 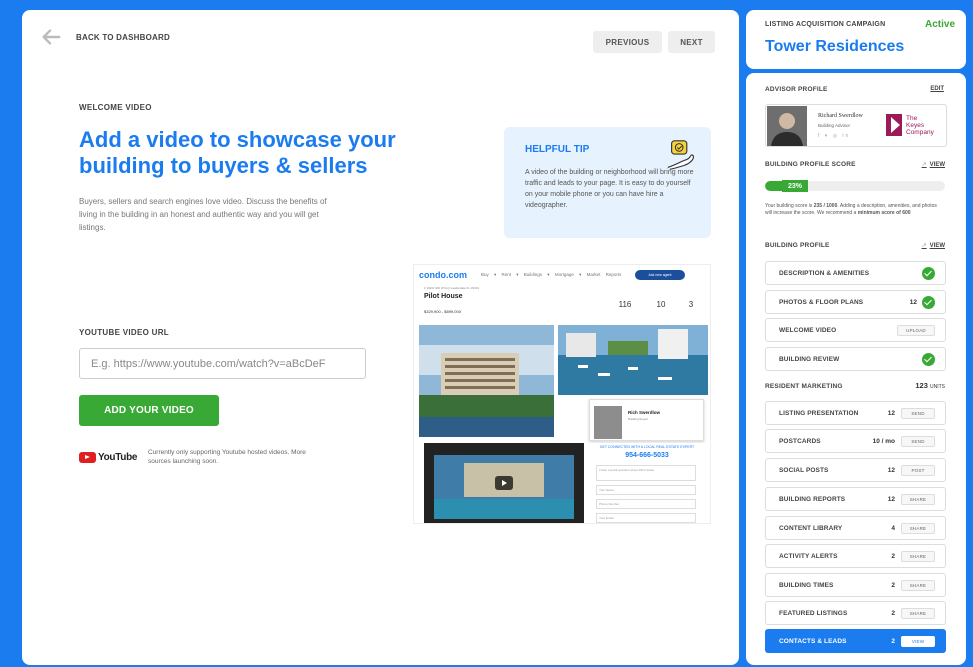 What do you see at coordinates (855, 613) in the screenshot?
I see `marketing-item-featured-listings: FEATURED LISTINGS 2 SHARE` at bounding box center [855, 613].